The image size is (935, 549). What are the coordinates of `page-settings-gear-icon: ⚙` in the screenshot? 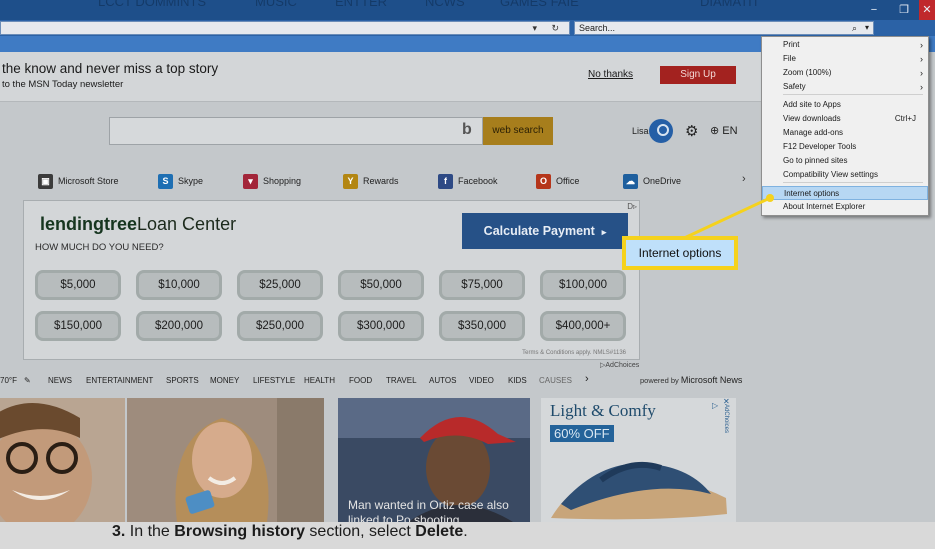 It's located at (691, 131).